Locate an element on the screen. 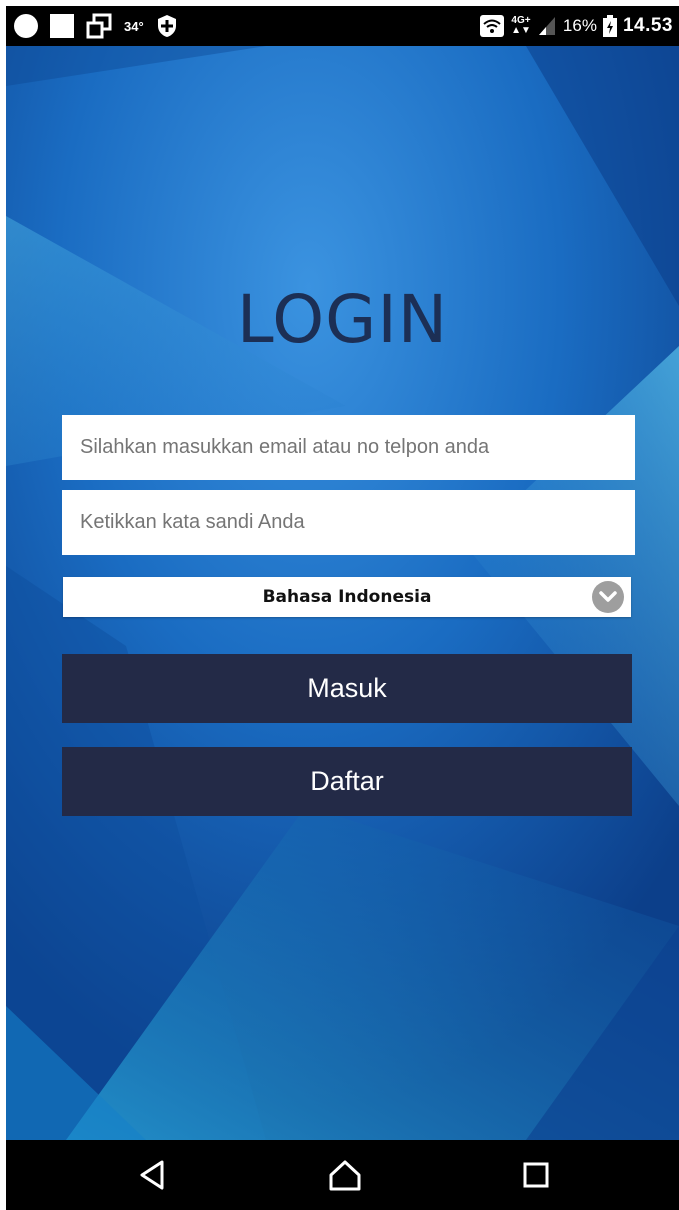 The height and width of the screenshot is (1210, 679). battery-icon is located at coordinates (609, 26).